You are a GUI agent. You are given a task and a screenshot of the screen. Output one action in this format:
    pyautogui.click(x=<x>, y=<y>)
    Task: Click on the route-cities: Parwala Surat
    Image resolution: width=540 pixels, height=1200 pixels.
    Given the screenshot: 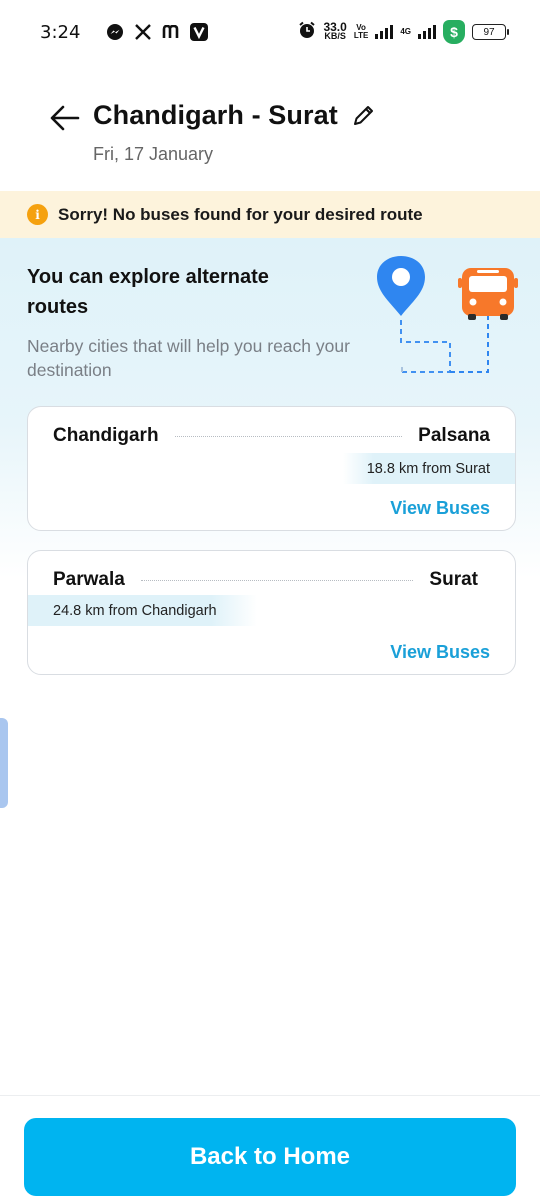 What is the action you would take?
    pyautogui.click(x=271, y=580)
    